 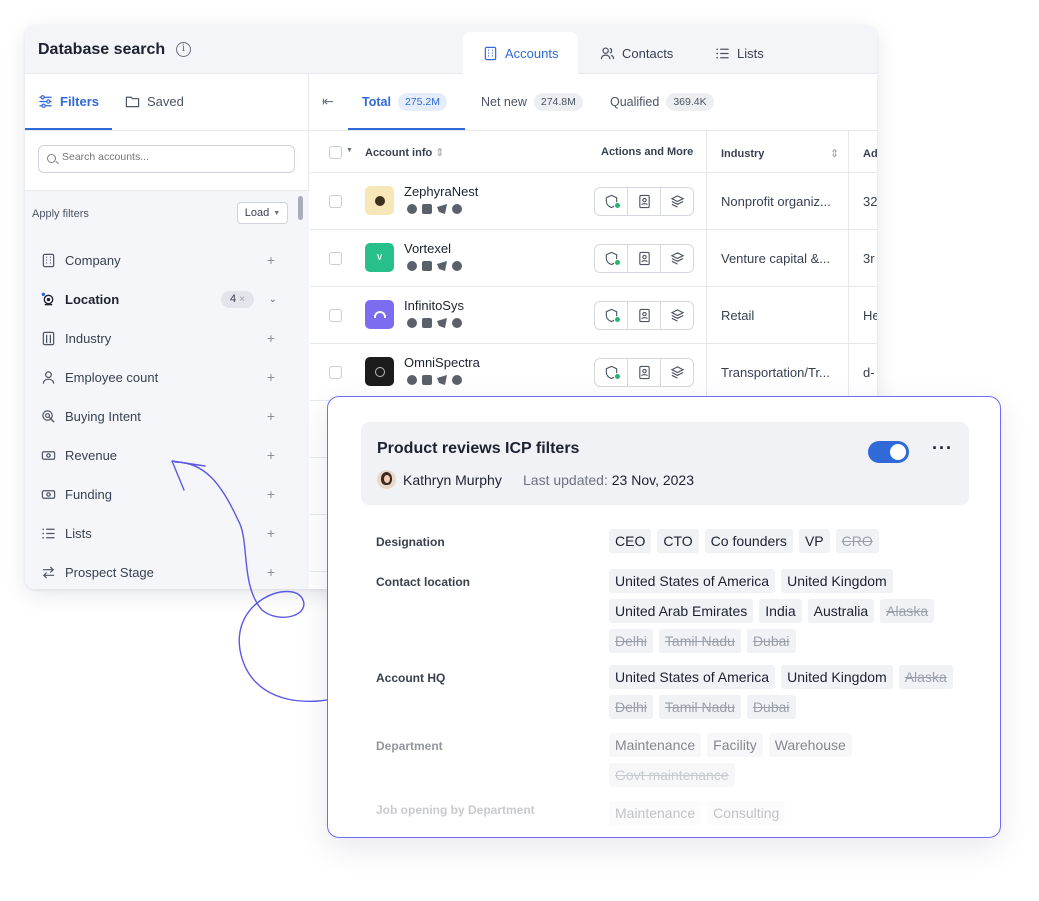 I want to click on account-name: Vortexel, so click(x=427, y=248).